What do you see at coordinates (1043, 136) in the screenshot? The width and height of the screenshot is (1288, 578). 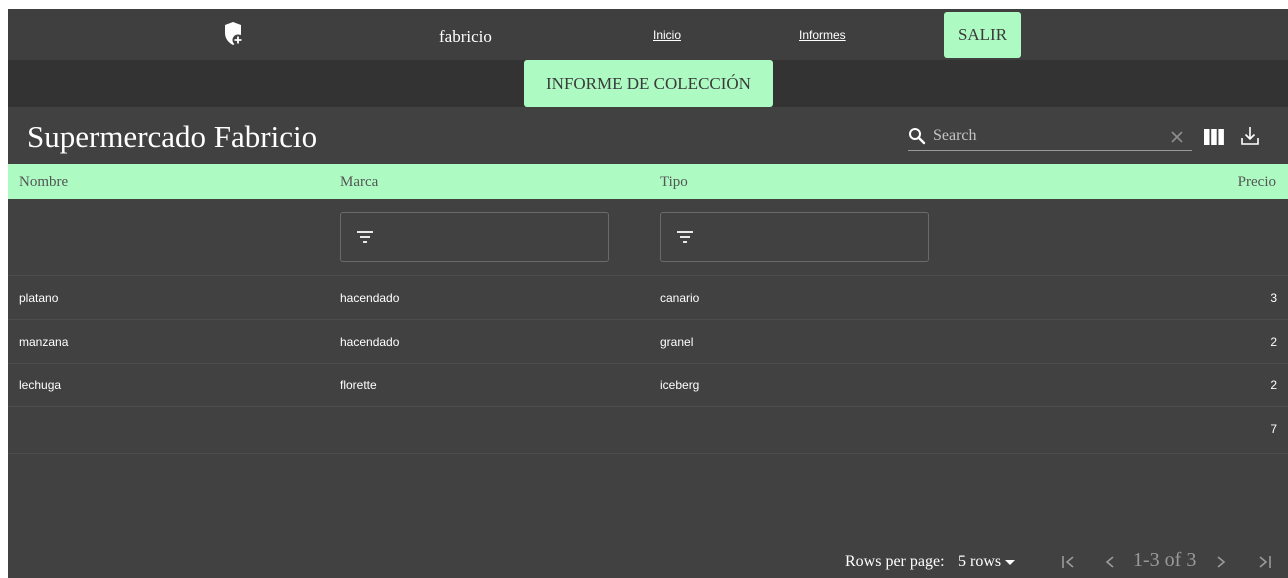 I see `search-input` at bounding box center [1043, 136].